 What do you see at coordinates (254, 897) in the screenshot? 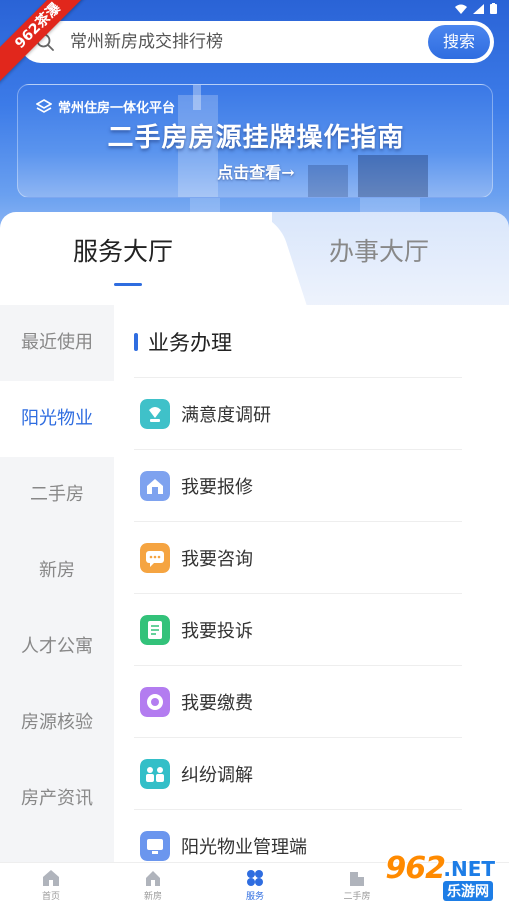
I see `nav-label: 服务` at bounding box center [254, 897].